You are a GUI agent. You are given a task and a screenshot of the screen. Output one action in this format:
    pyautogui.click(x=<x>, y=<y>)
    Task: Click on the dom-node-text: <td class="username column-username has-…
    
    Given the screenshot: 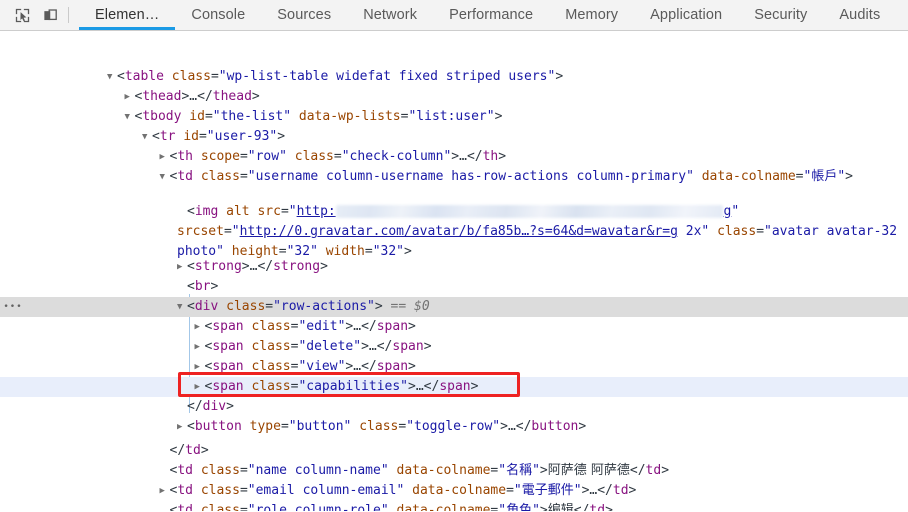 What is the action you would take?
    pyautogui.click(x=454, y=177)
    